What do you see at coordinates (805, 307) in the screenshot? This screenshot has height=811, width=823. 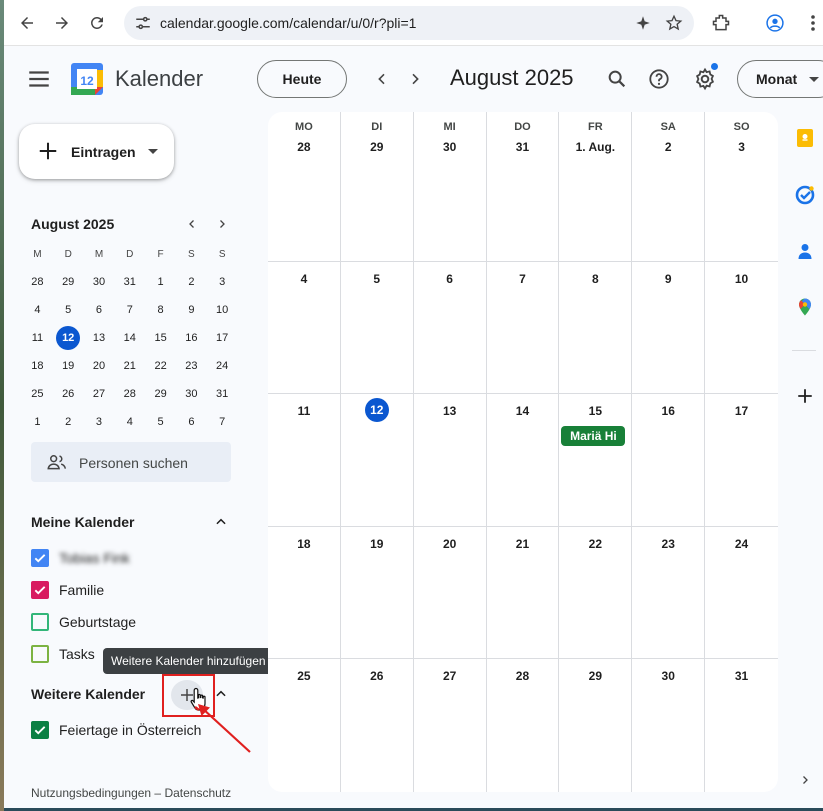 I see `maps-icon` at bounding box center [805, 307].